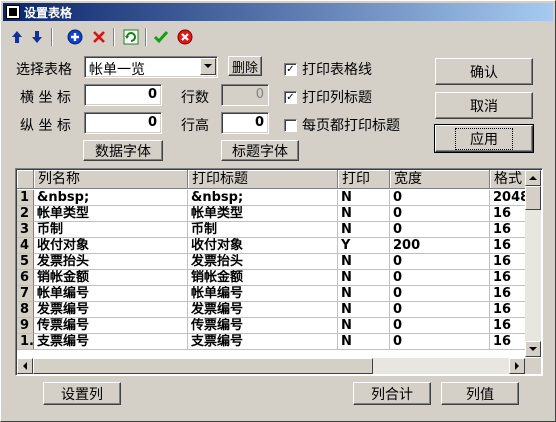 The width and height of the screenshot is (556, 422). What do you see at coordinates (337, 98) in the screenshot?
I see `print-col-titles-label: 打印列标题` at bounding box center [337, 98].